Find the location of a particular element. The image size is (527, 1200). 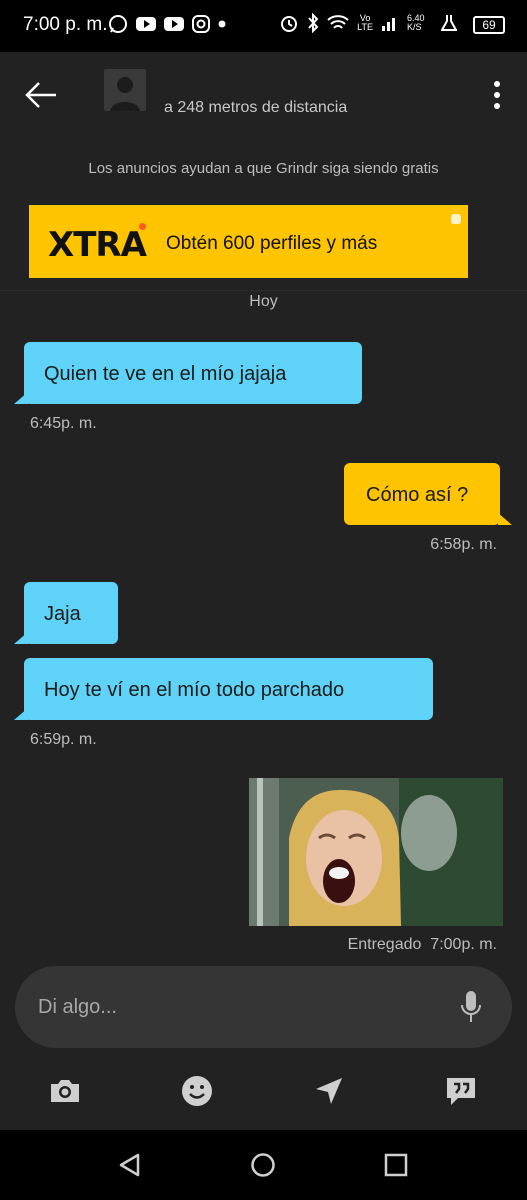

dot-icon is located at coordinates (222, 24).